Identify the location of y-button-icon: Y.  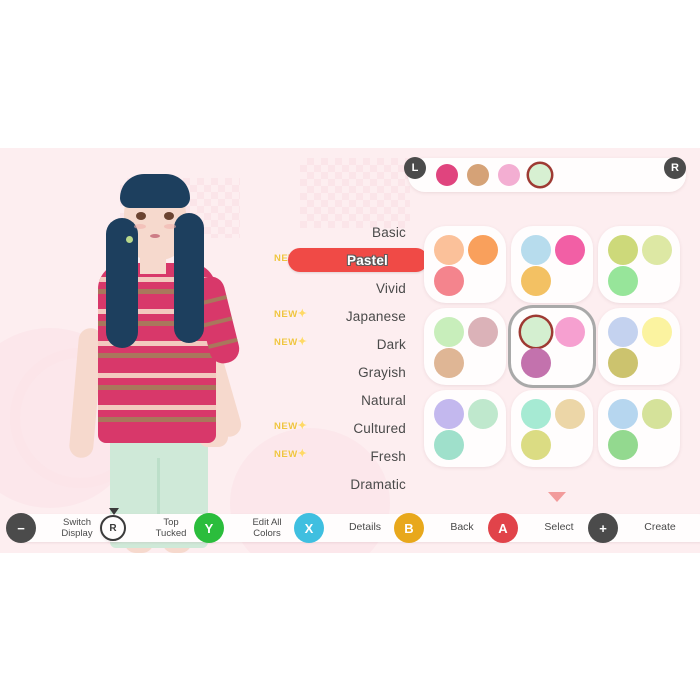
(209, 528).